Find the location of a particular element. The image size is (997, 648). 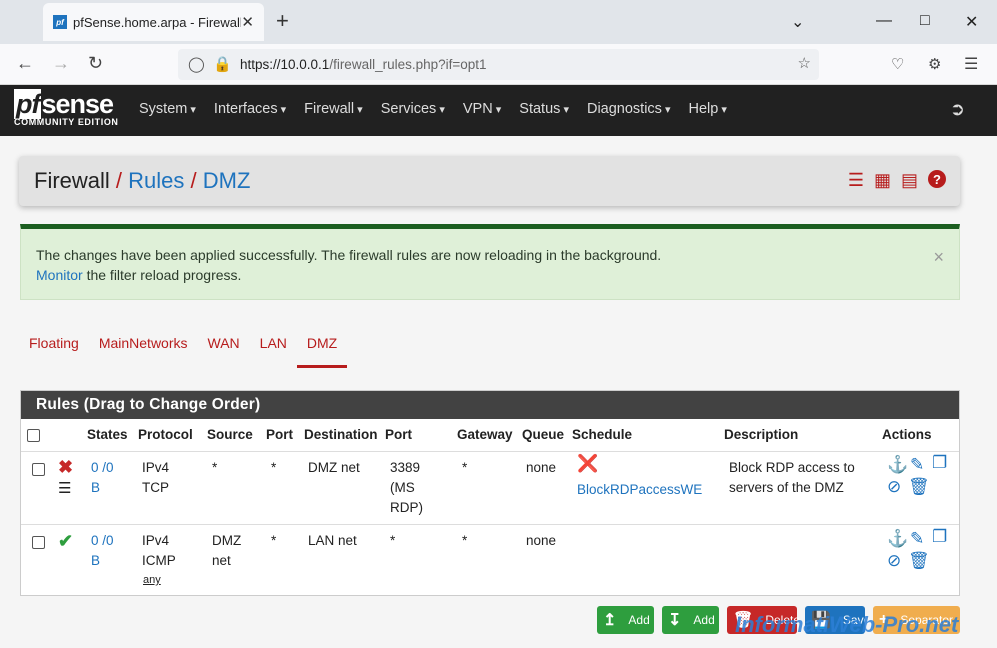

menu-vpn: VPN is located at coordinates (482, 109).